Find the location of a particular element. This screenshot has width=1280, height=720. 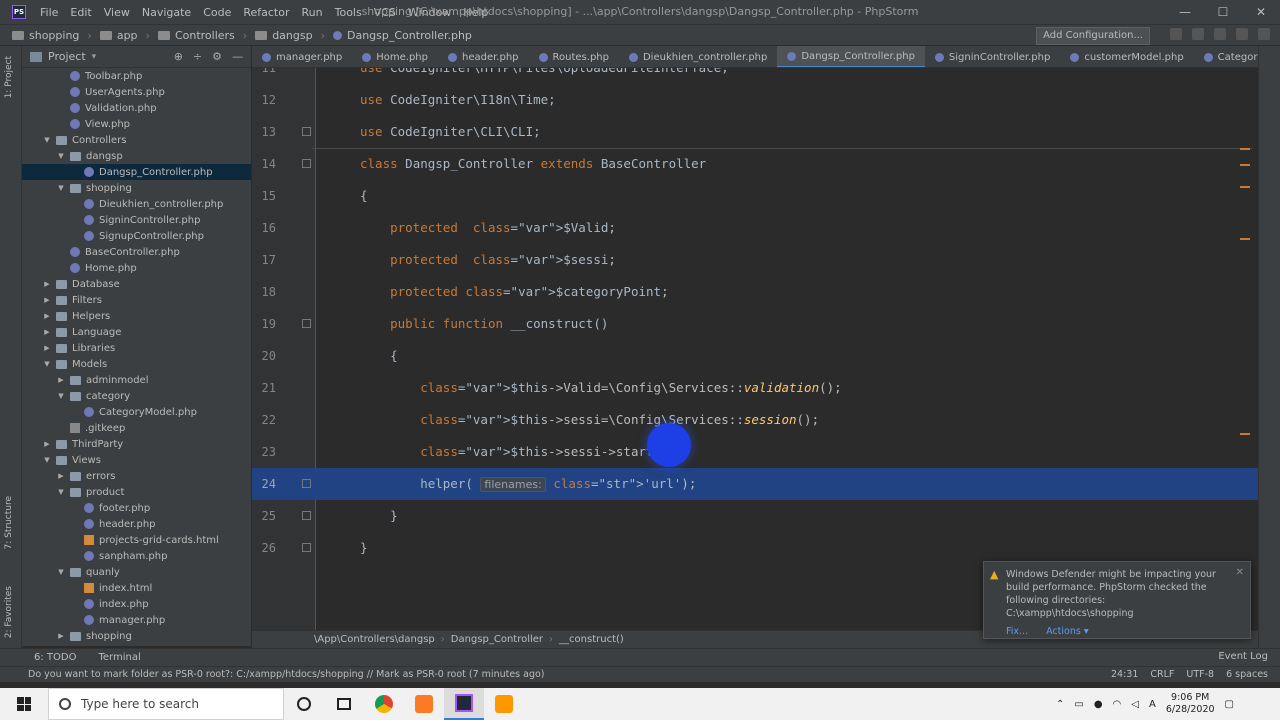

editor-tab: Dangsp_Controller.php is located at coordinates (851, 56).